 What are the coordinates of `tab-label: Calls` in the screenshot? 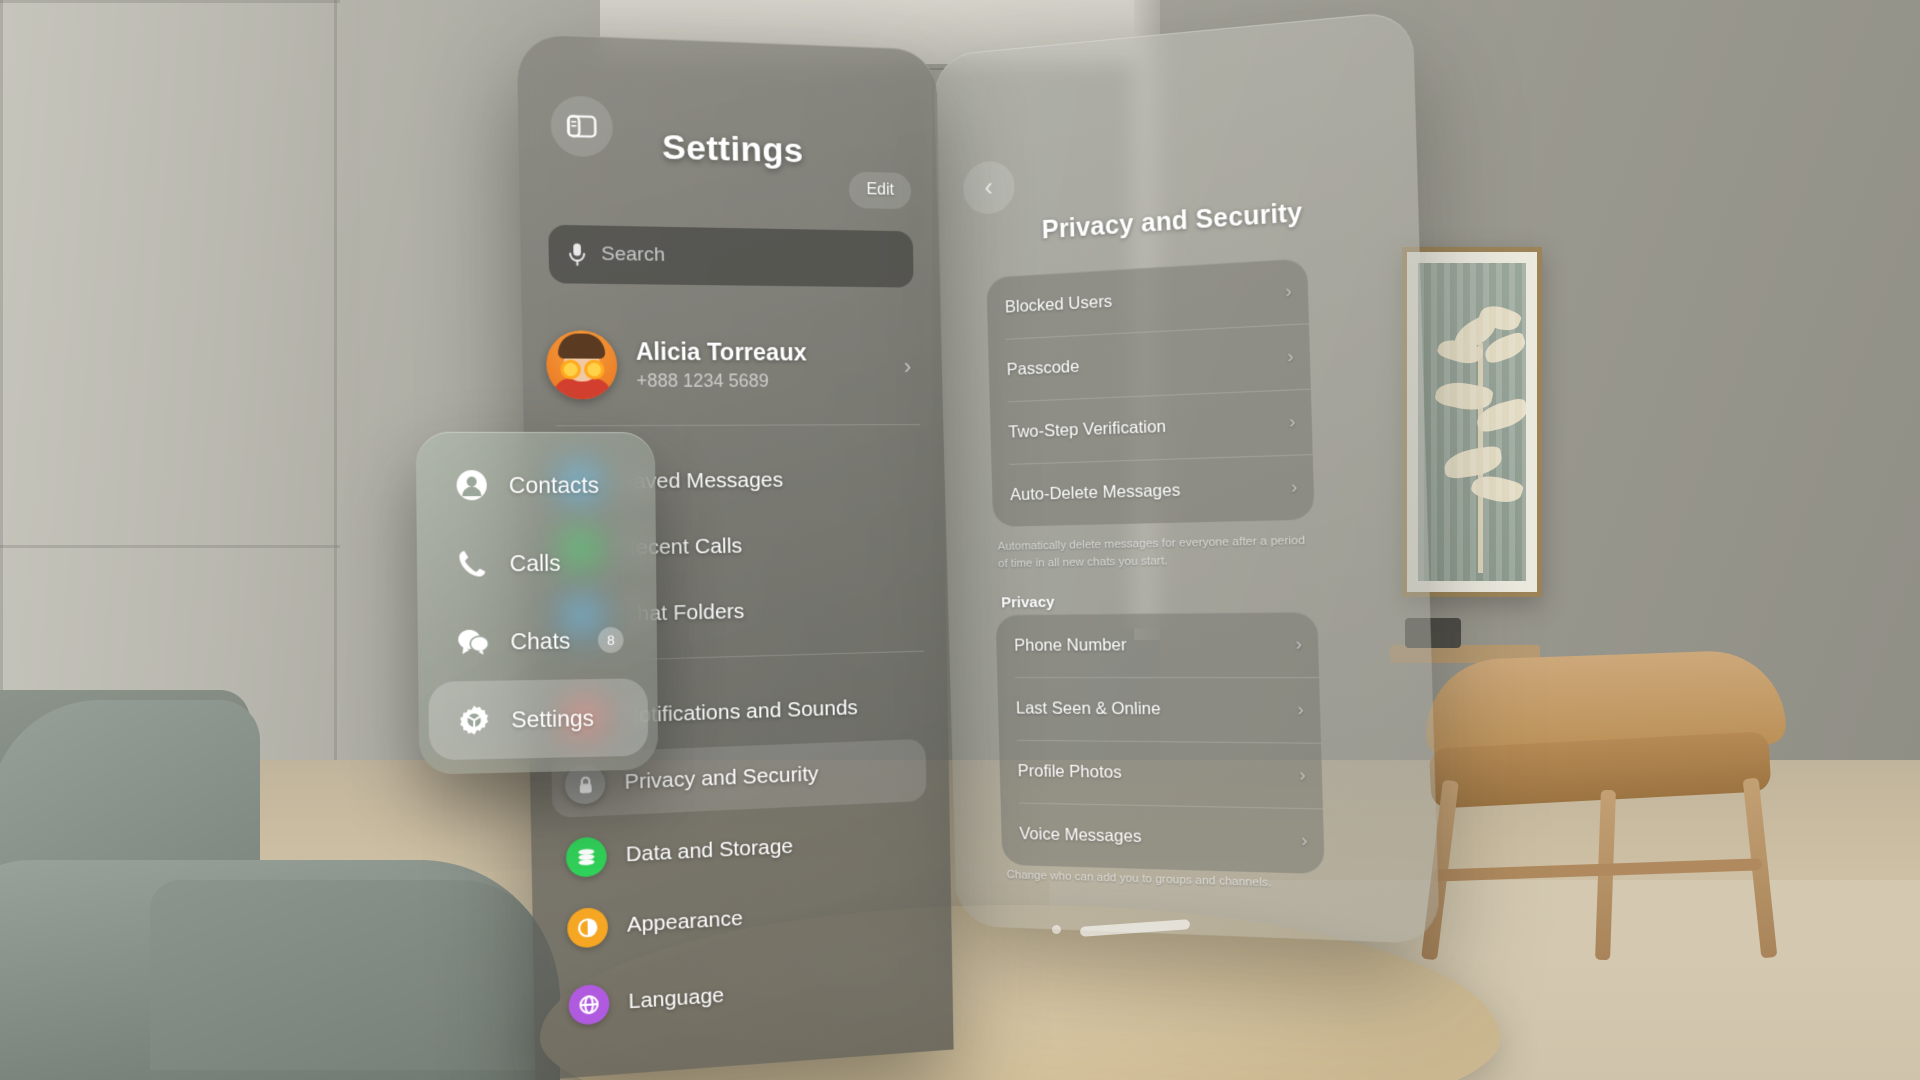 It's located at (535, 562).